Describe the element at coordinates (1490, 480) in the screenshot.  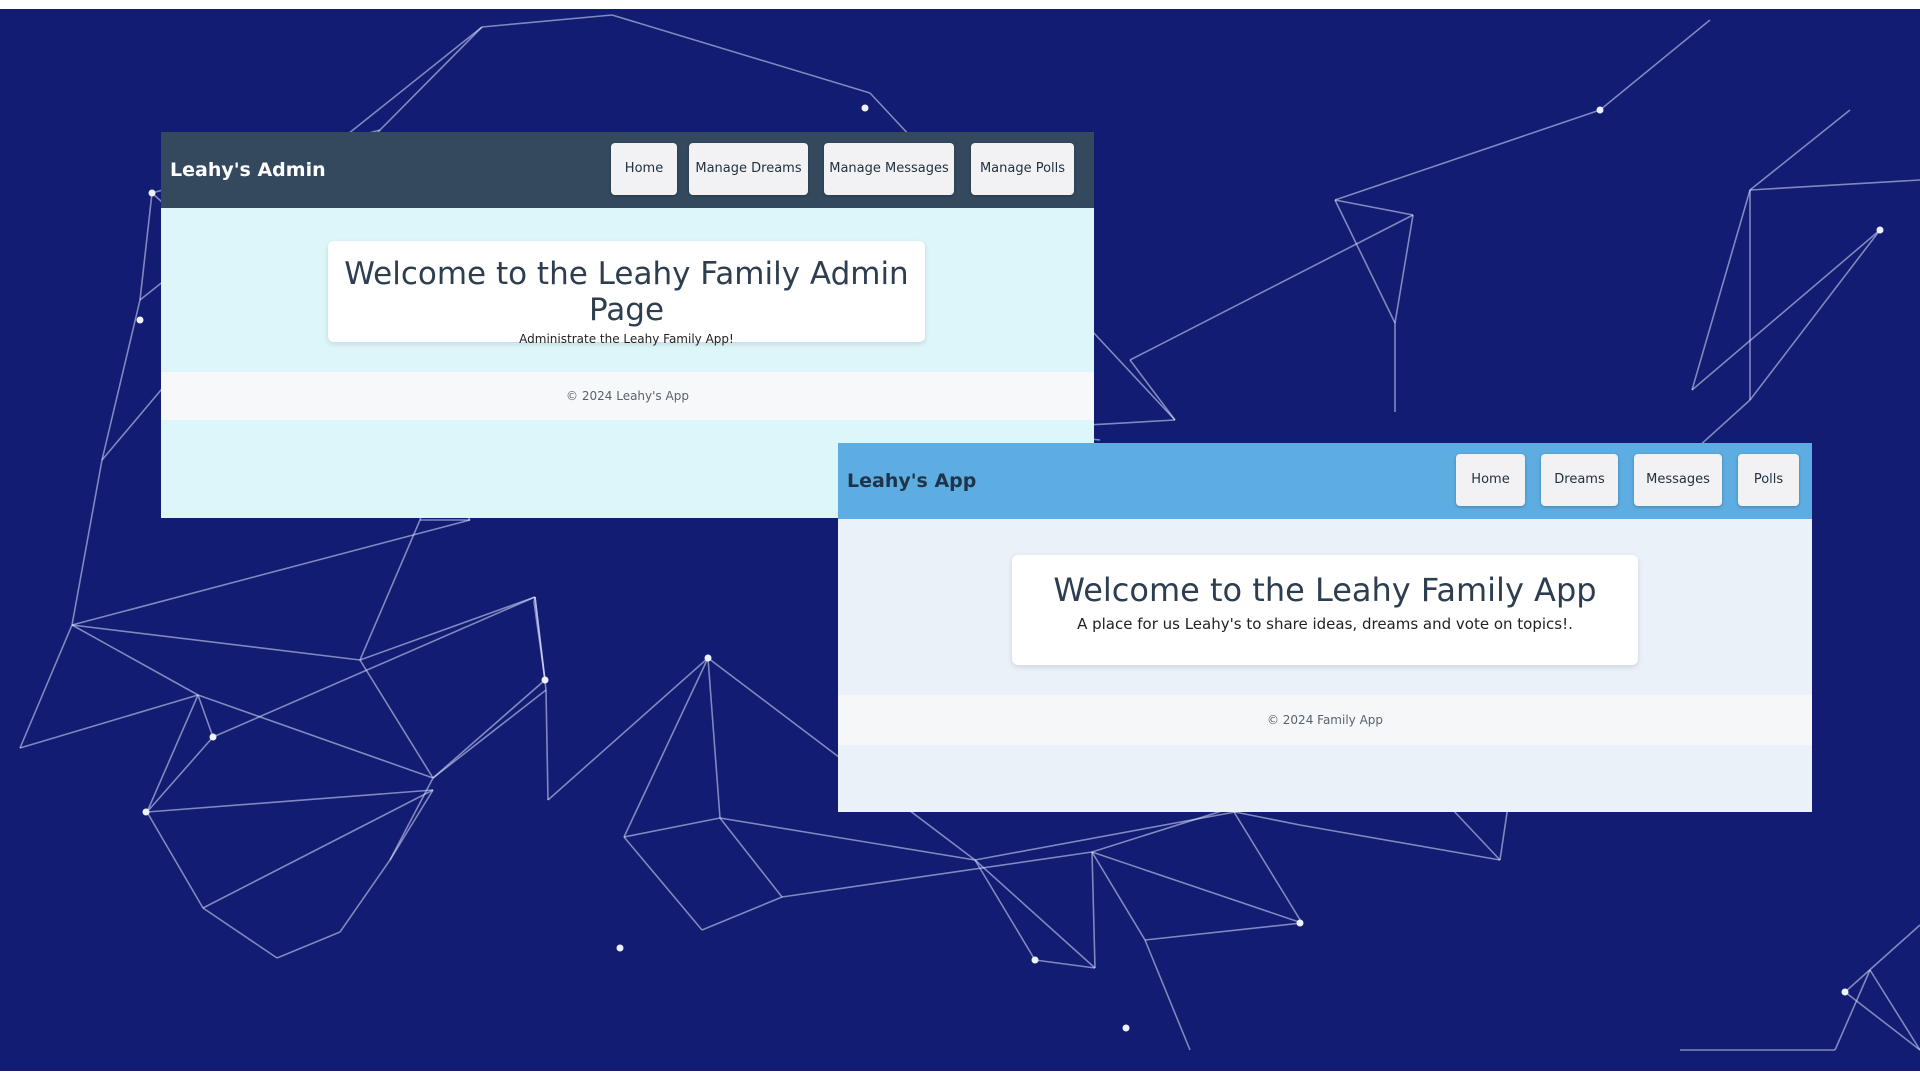
I see `app-nav-home-button: Home` at that location.